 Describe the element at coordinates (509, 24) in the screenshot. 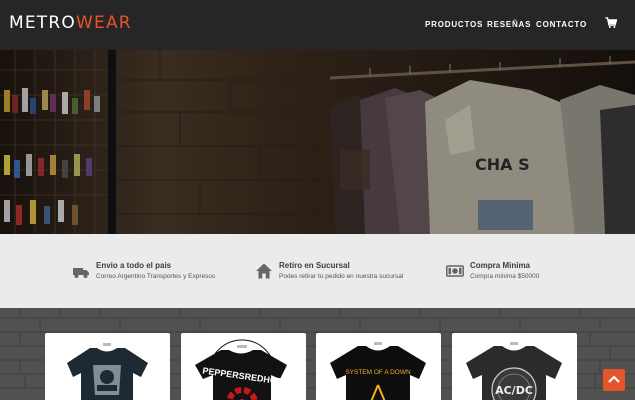

I see `nav-resenas: RESEÑAS` at that location.